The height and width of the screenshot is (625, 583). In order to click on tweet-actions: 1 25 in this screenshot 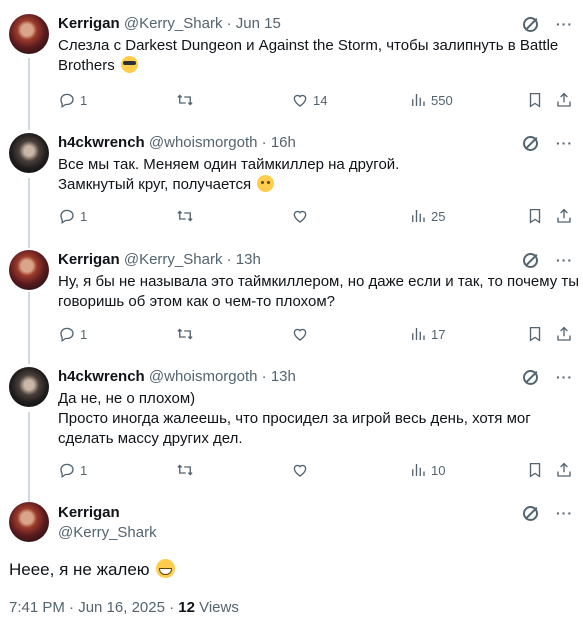, I will do `click(315, 216)`.